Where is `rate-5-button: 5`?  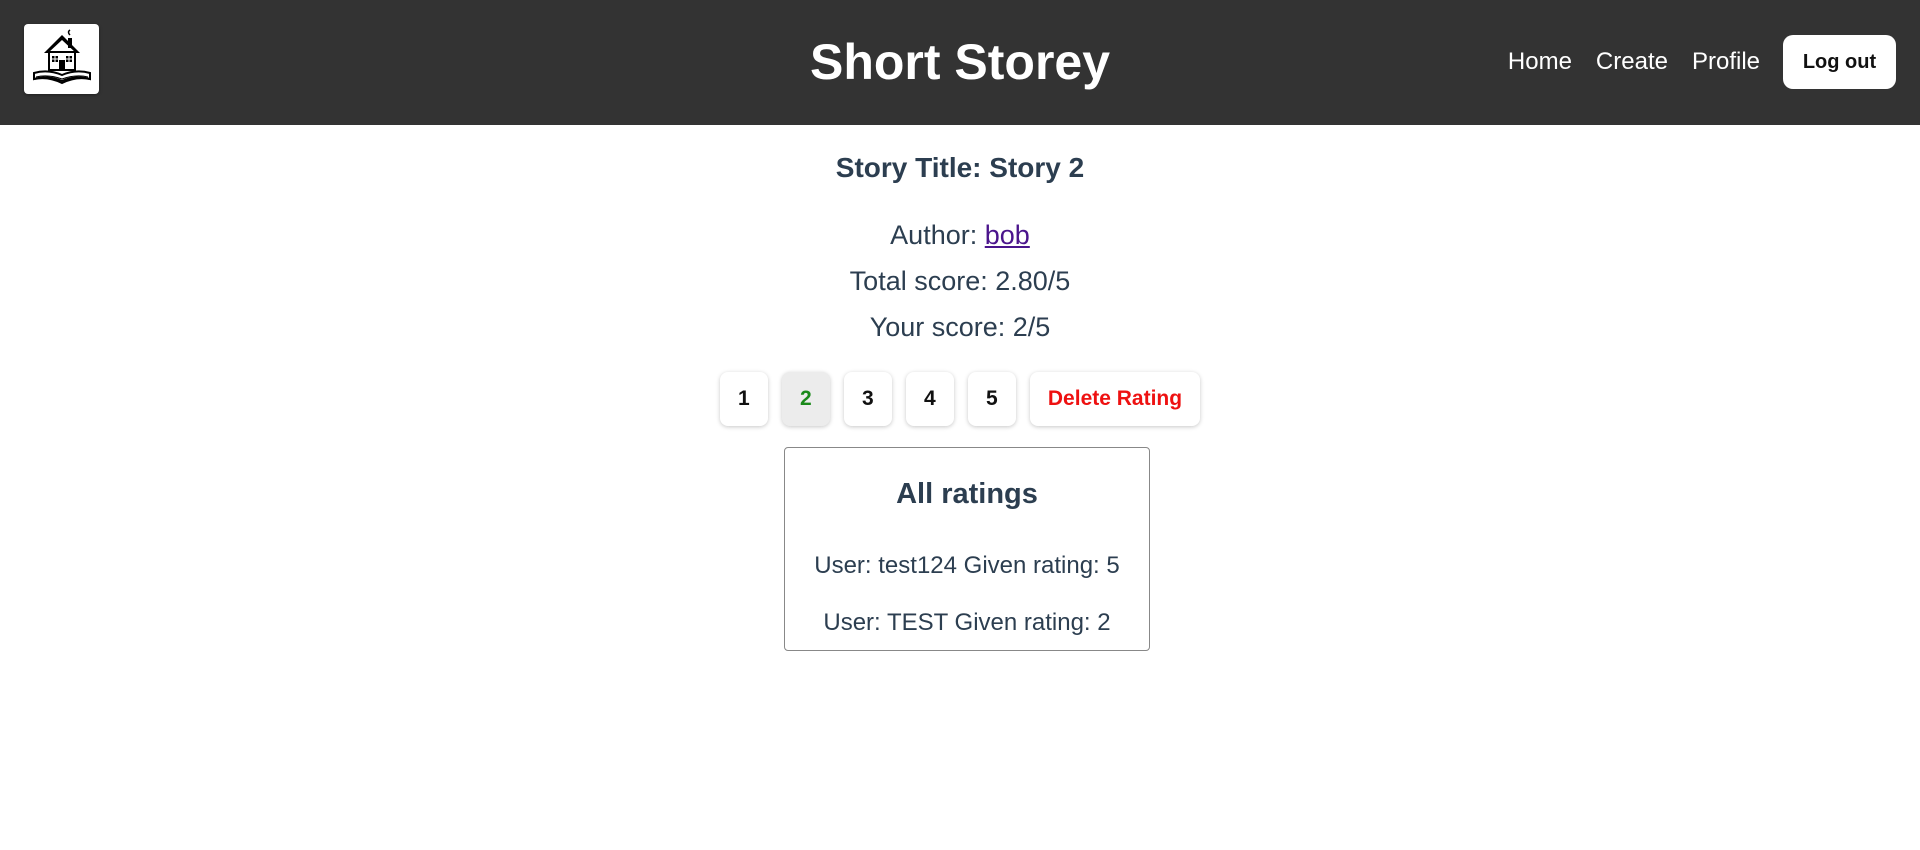
rate-5-button: 5 is located at coordinates (991, 399).